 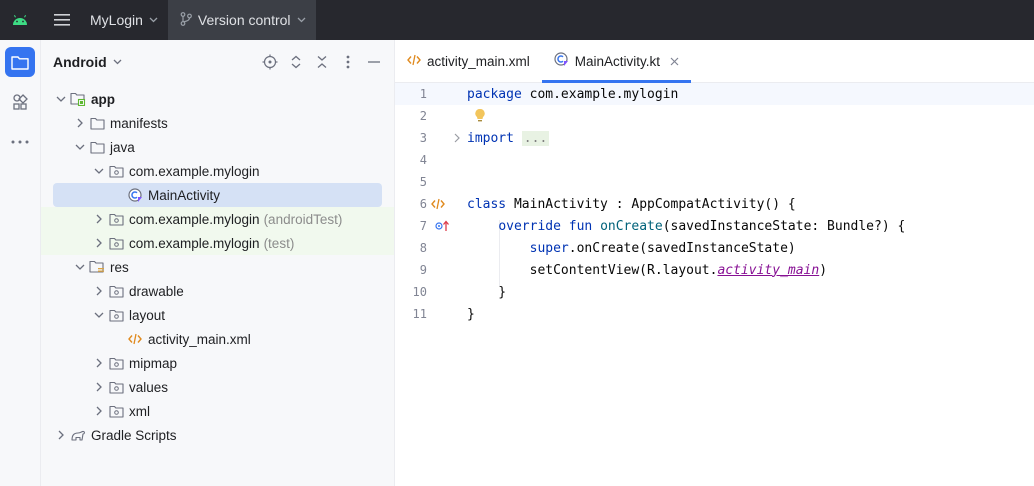 What do you see at coordinates (217, 387) in the screenshot?
I see `tree-item-values: values` at bounding box center [217, 387].